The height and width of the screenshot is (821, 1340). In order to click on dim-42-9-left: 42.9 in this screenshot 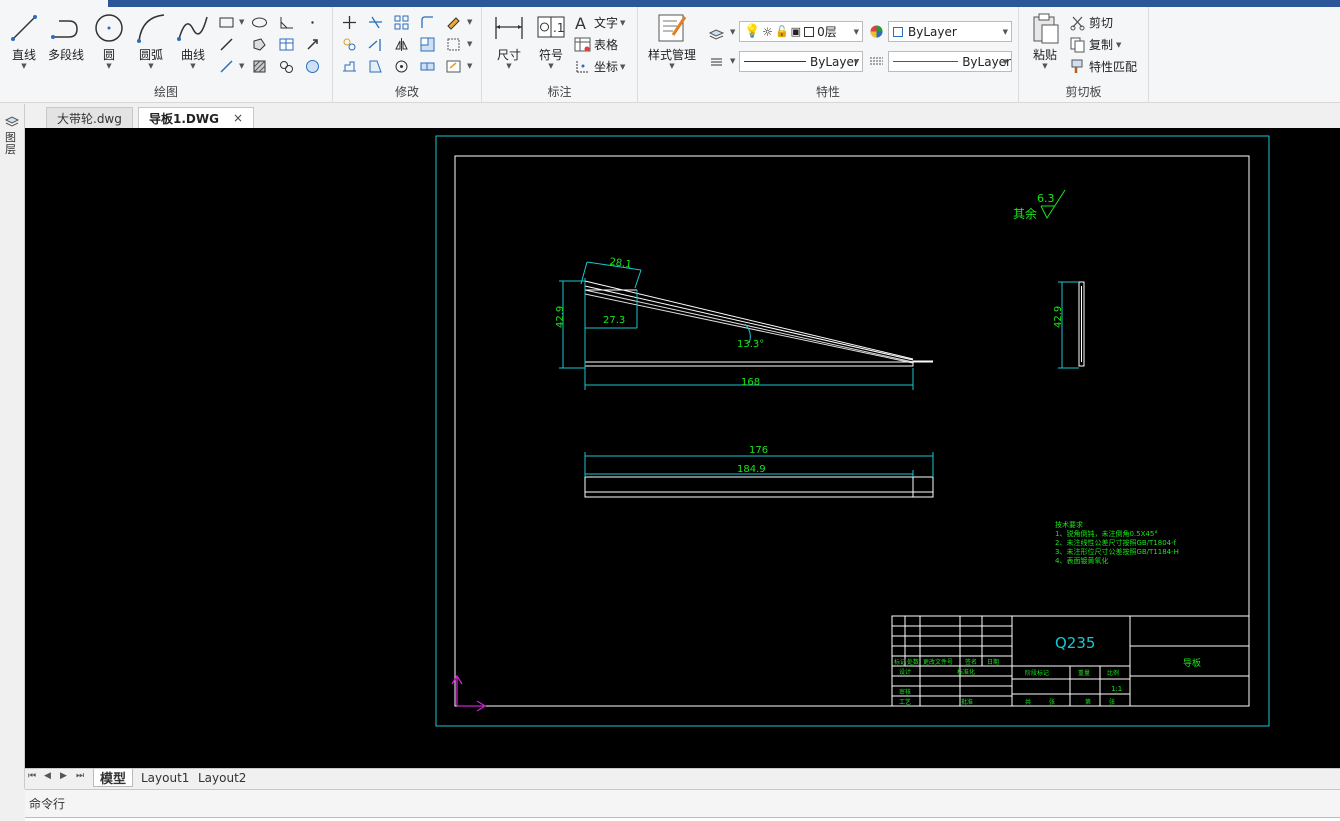, I will do `click(560, 317)`.